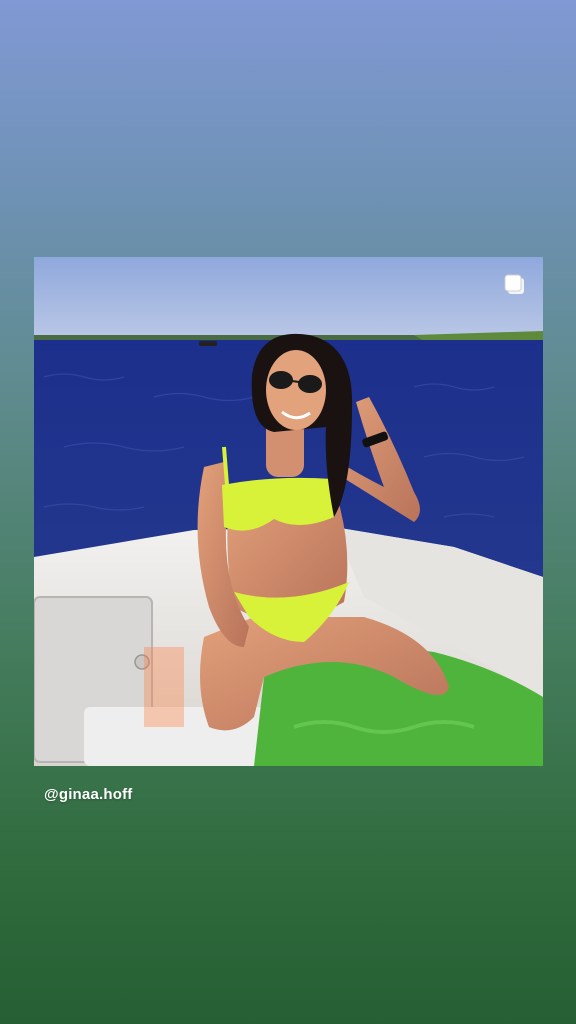 This screenshot has height=1024, width=576. Describe the element at coordinates (514, 284) in the screenshot. I see `multiple-photos-icon` at that location.